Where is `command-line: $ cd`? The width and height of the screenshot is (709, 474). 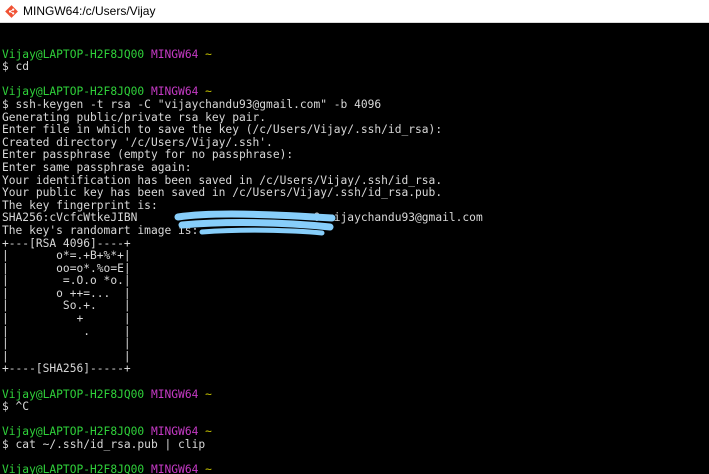 command-line: $ cd is located at coordinates (16, 66).